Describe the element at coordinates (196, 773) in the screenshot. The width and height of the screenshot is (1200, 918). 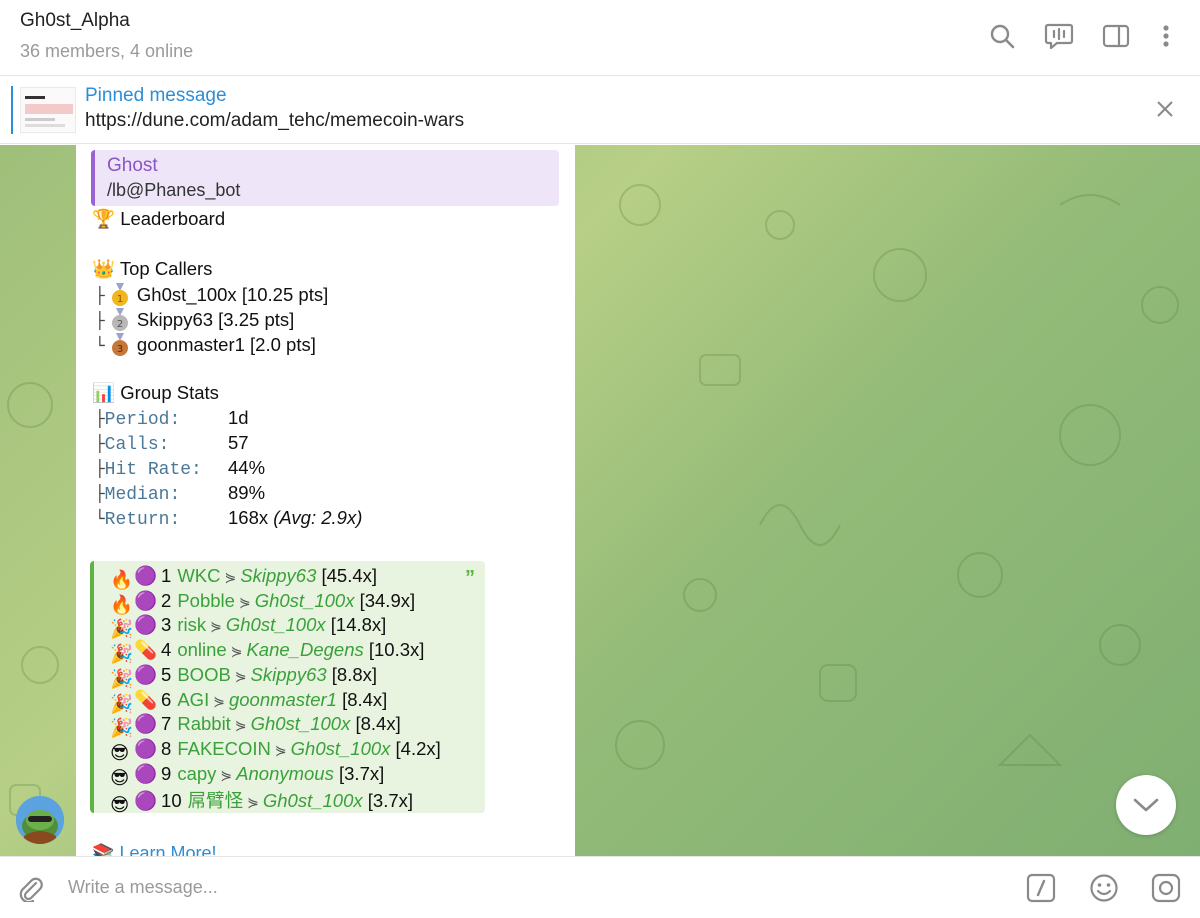
I see `call-ticker: capy` at that location.